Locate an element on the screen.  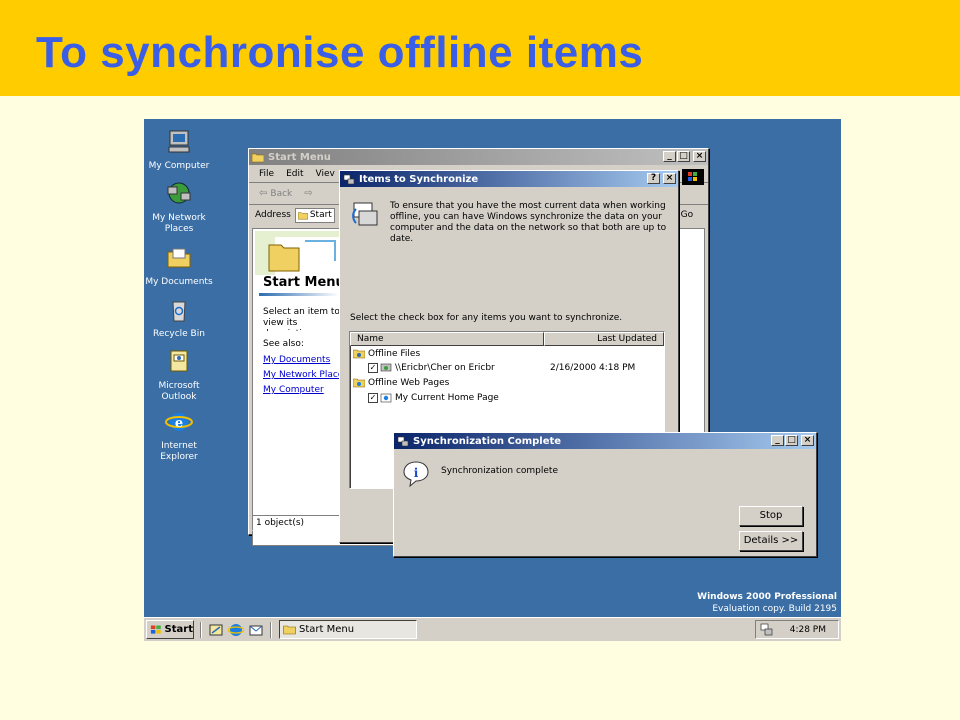
desktop-icon-recycle-bin: Recycle Bin is located at coordinates (179, 318).